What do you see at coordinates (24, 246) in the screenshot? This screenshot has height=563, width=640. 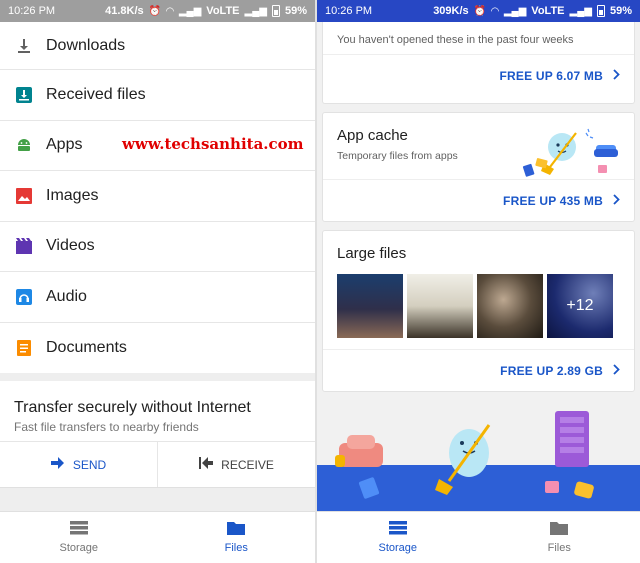 I see `video-icon` at bounding box center [24, 246].